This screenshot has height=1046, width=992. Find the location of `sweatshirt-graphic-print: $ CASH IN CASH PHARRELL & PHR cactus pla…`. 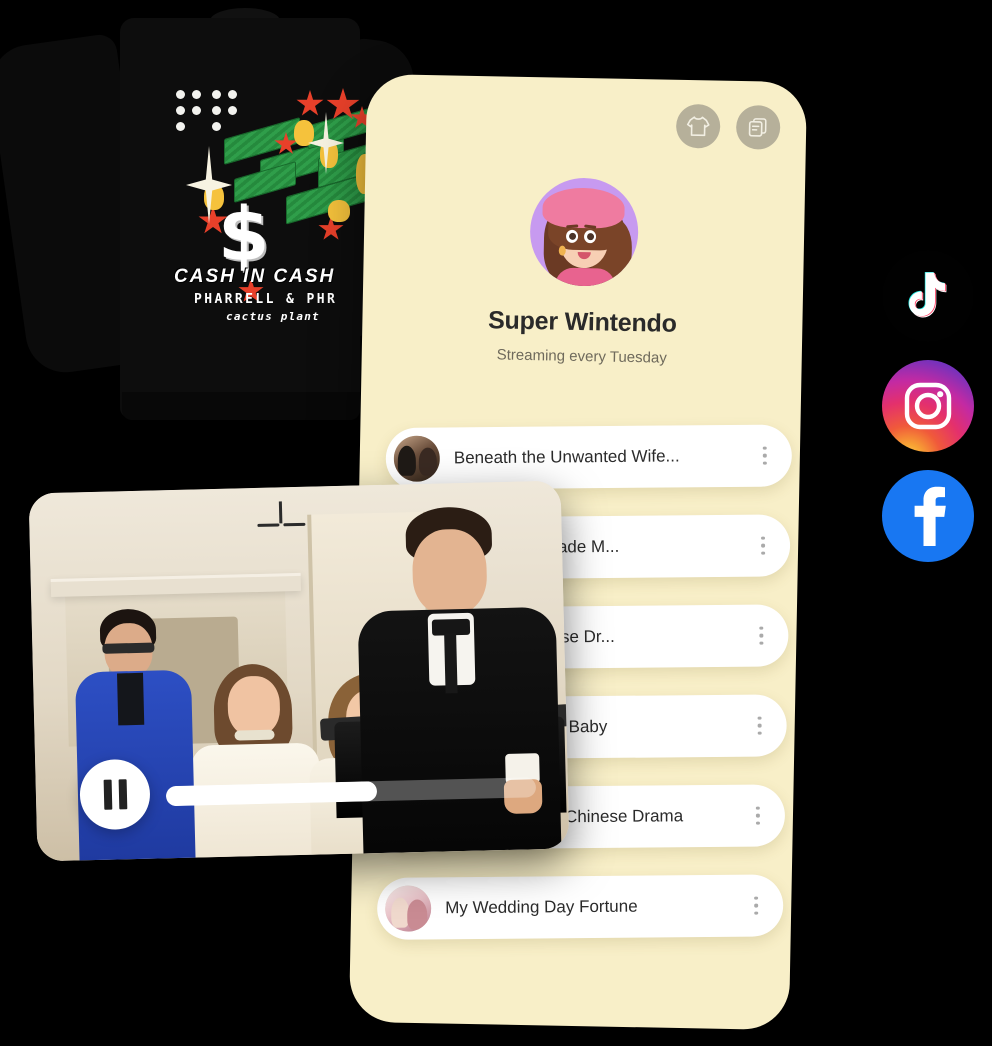

sweatshirt-graphic-print: $ CASH IN CASH PHARRELL & PHR cactus pla… is located at coordinates (272, 205).